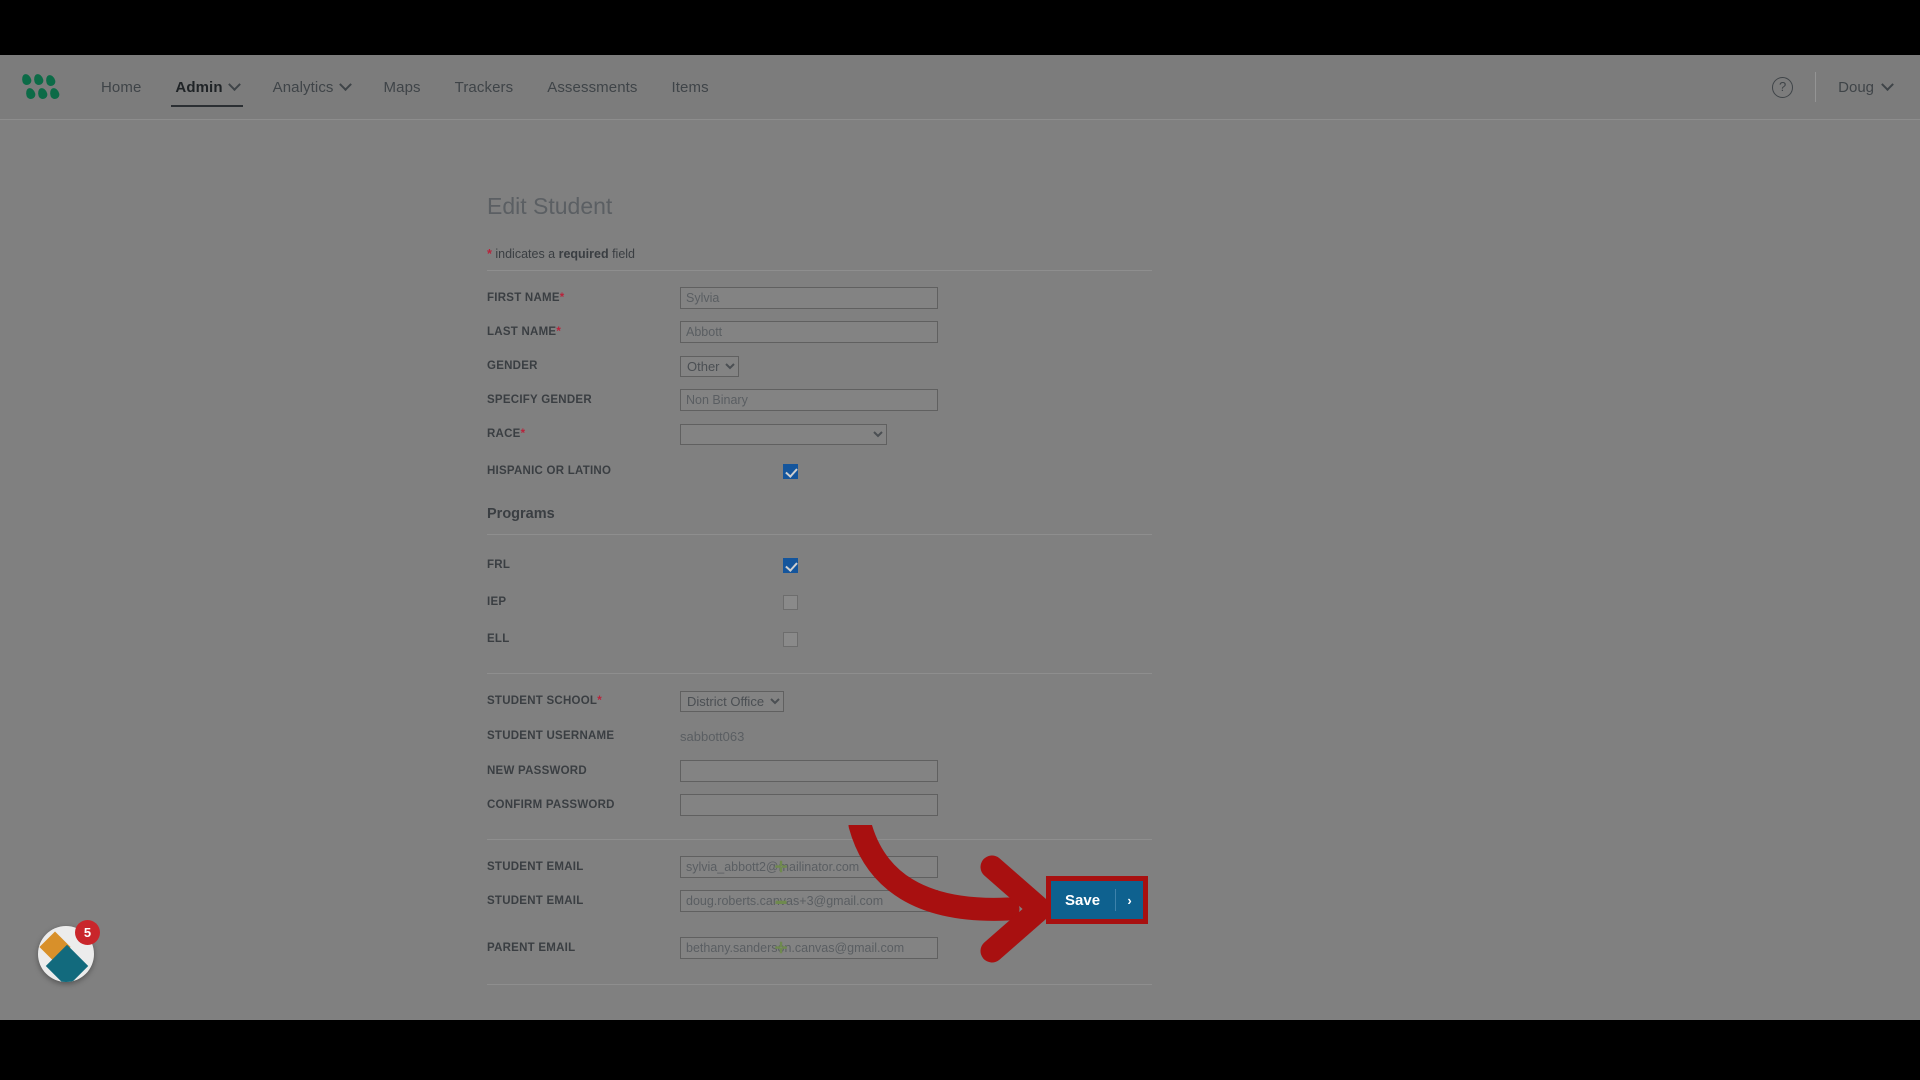 Image resolution: width=1920 pixels, height=1080 pixels. Describe the element at coordinates (712, 736) in the screenshot. I see `student-username-value: sabbott063` at that location.